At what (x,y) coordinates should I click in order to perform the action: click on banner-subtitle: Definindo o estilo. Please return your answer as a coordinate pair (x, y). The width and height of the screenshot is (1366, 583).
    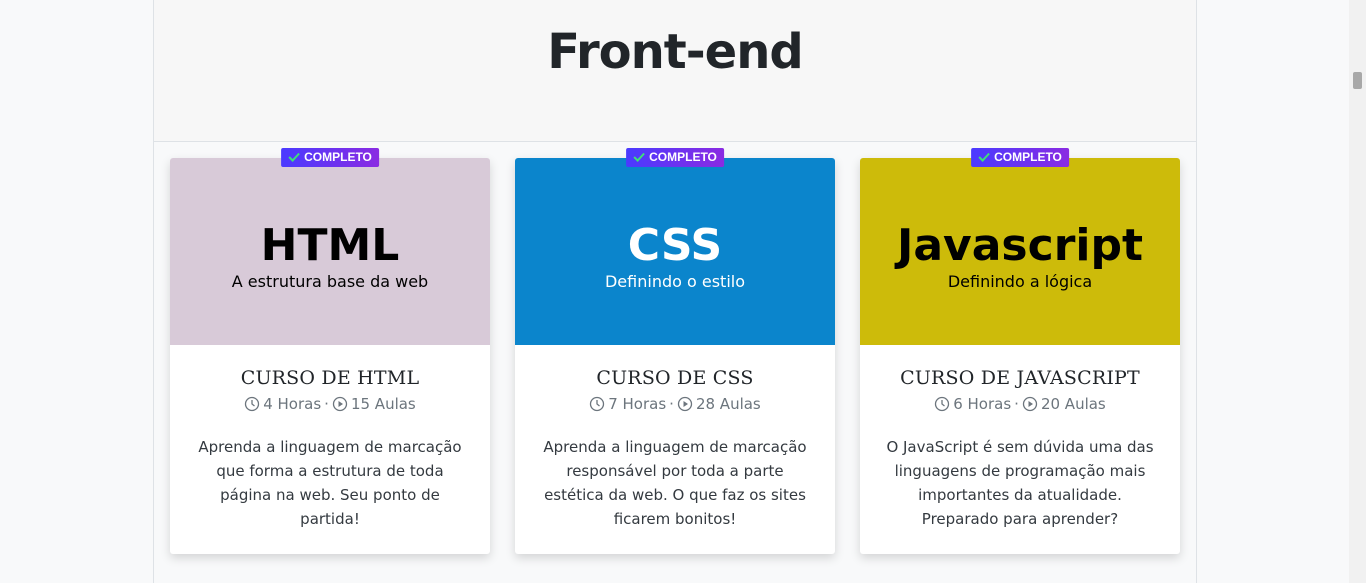
    Looking at the image, I should click on (674, 281).